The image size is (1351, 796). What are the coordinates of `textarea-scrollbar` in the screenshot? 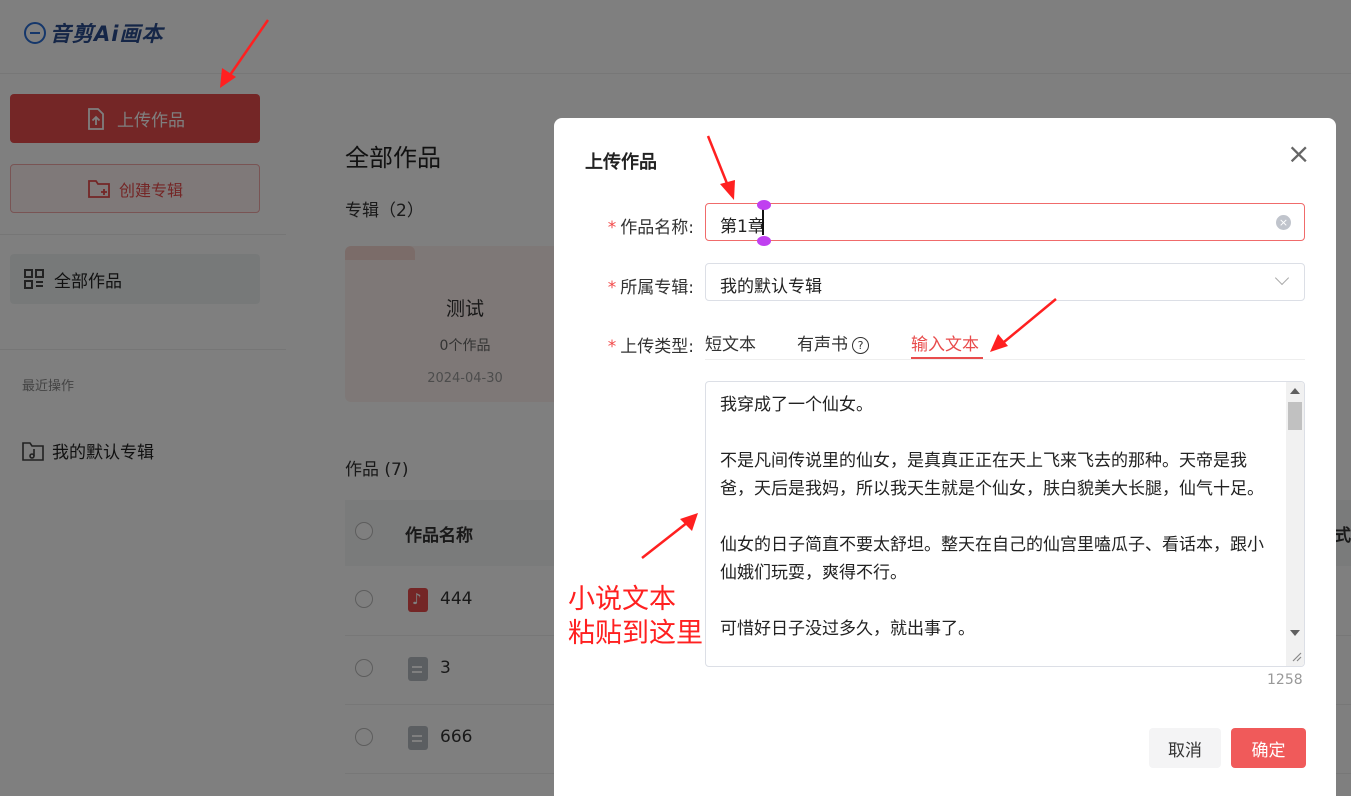 It's located at (1295, 524).